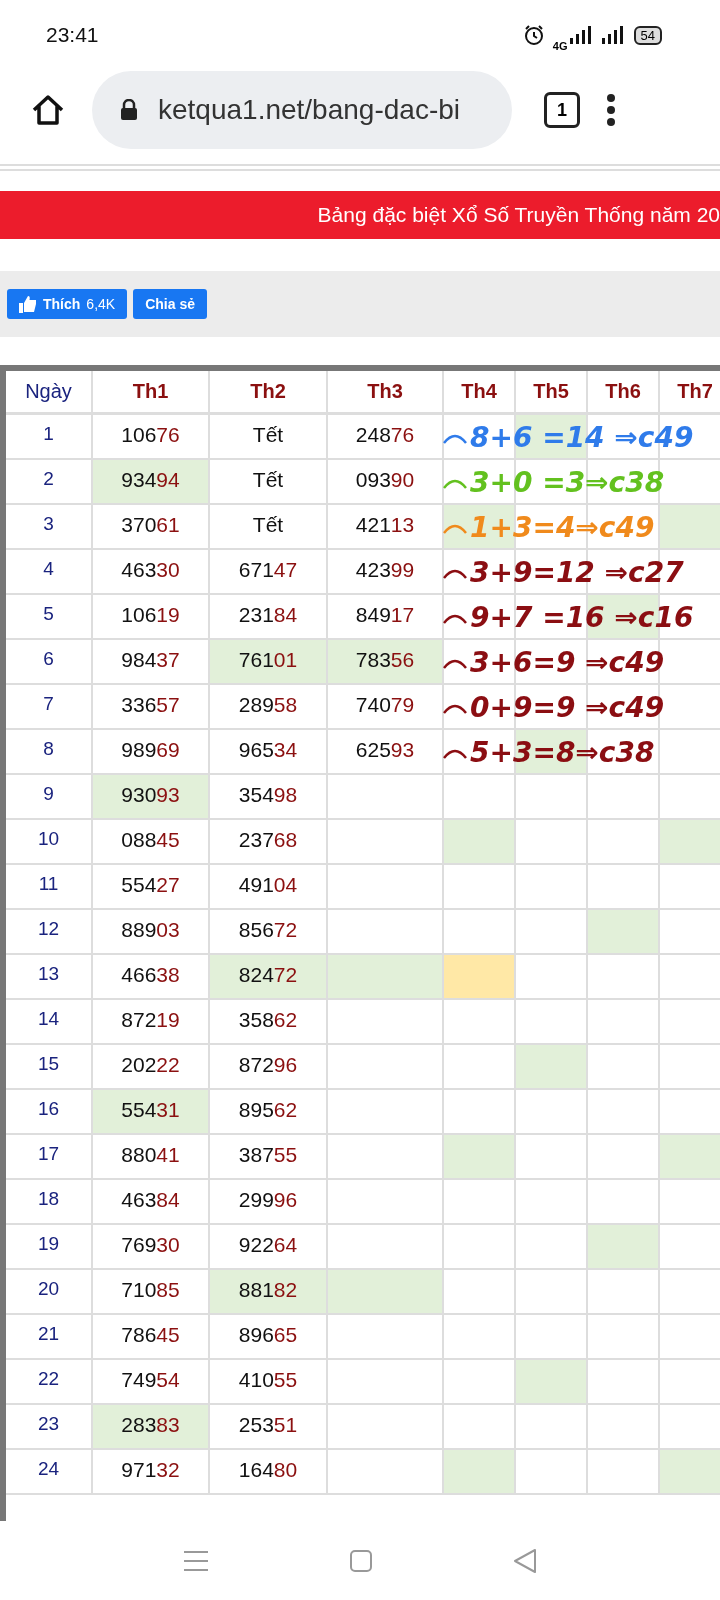 This screenshot has width=720, height=1600. I want to click on handwritten-note: 9+7 =16 ⇒c16, so click(582, 617).